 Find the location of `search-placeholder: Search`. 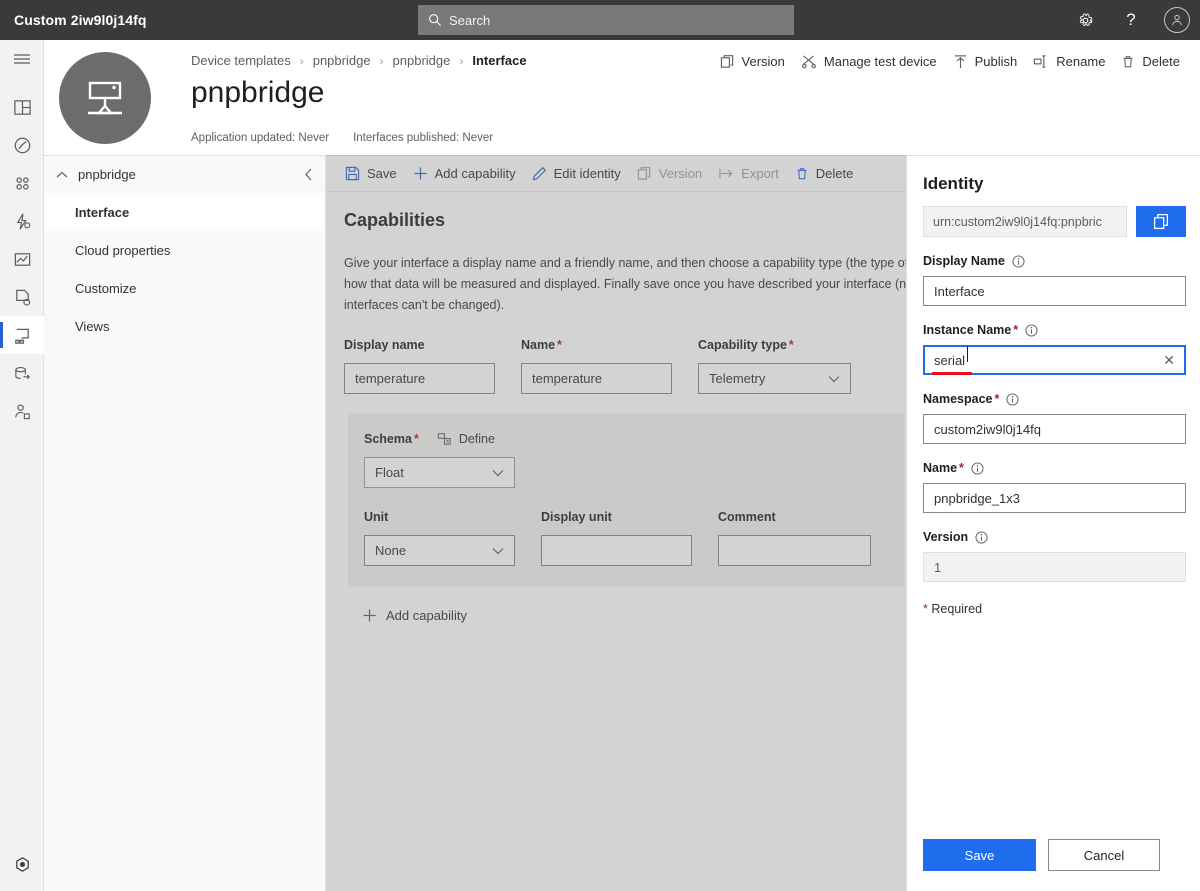

search-placeholder: Search is located at coordinates (470, 20).